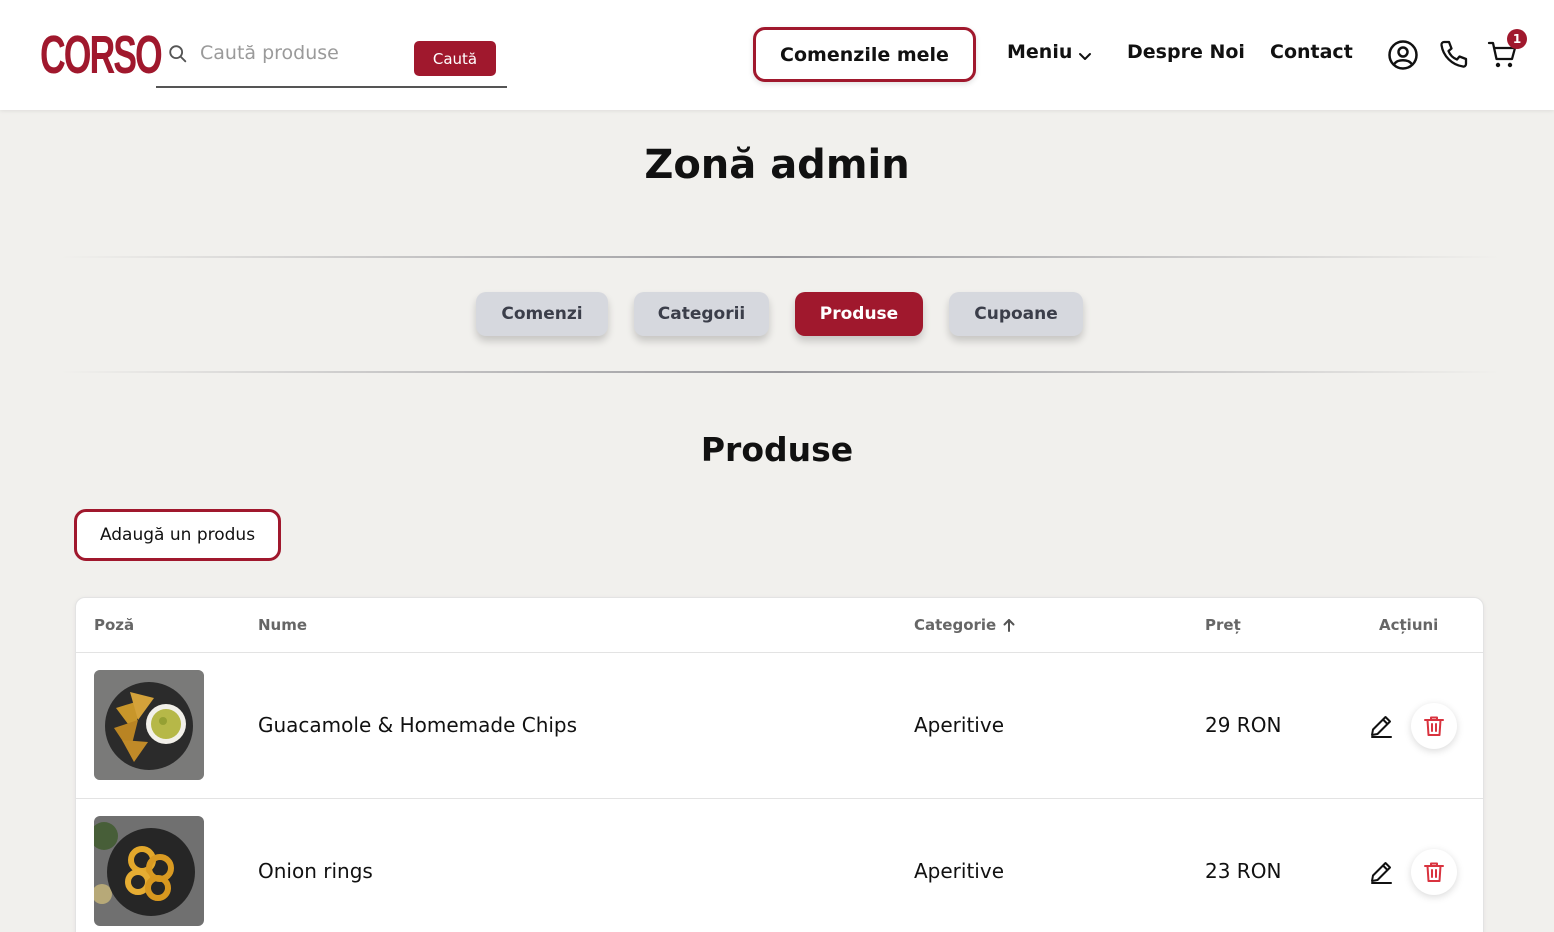 The height and width of the screenshot is (932, 1554). Describe the element at coordinates (1243, 871) in the screenshot. I see `product-price: 23 RON` at that location.